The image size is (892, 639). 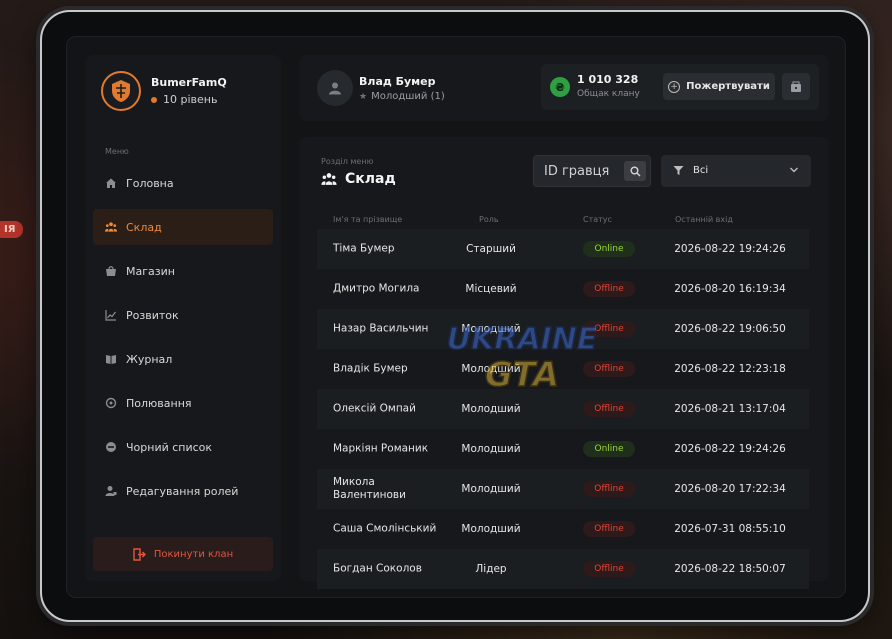 I want to click on section-caption: Розділ меню, so click(x=347, y=161).